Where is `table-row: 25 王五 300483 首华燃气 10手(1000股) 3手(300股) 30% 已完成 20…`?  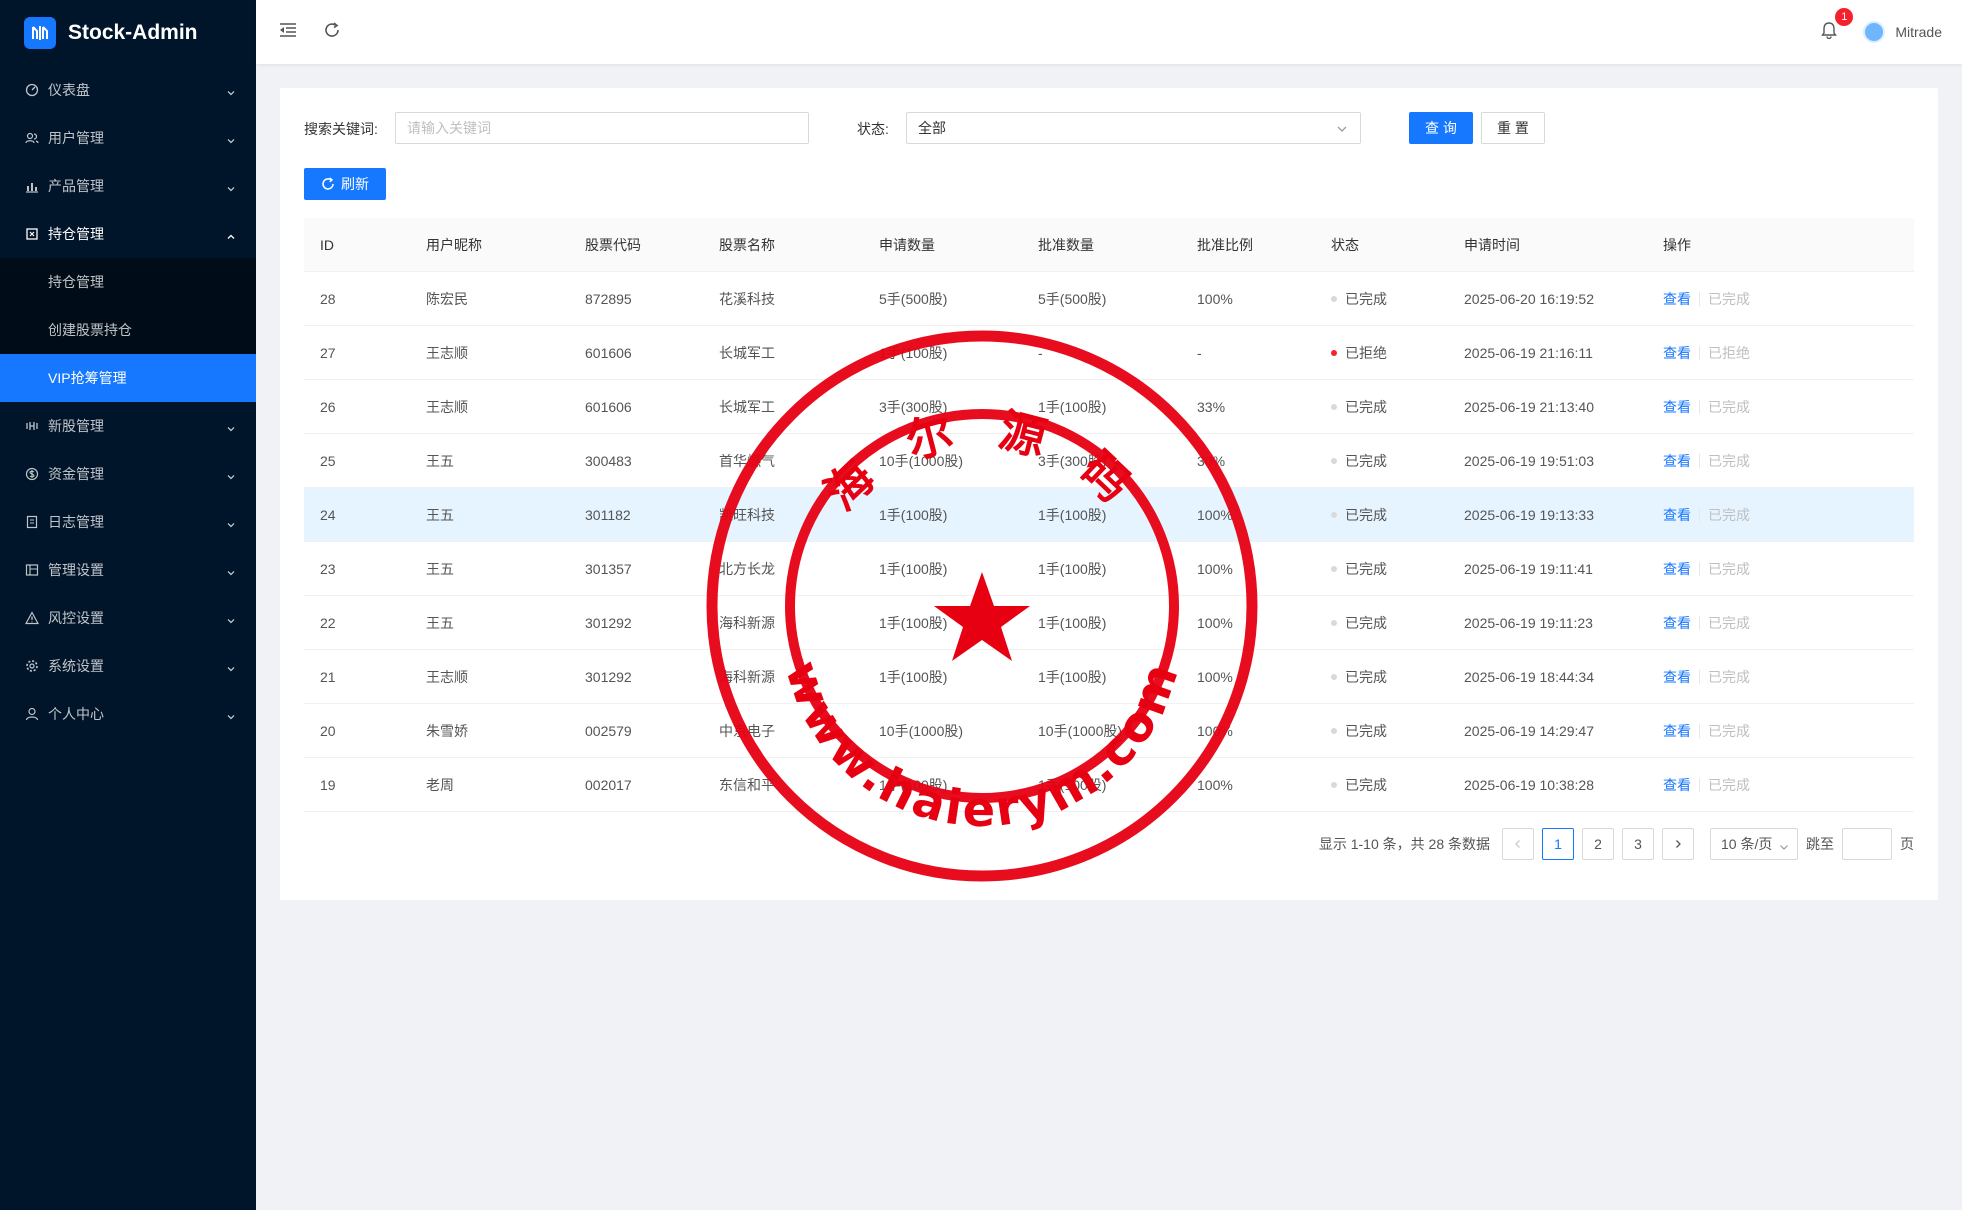
table-row: 25 王五 300483 首华燃气 10手(1000股) 3手(300股) 30% 已完成 20… is located at coordinates (1109, 461).